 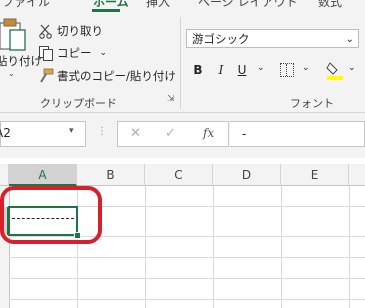 I want to click on group-divider, so click(x=180, y=63).